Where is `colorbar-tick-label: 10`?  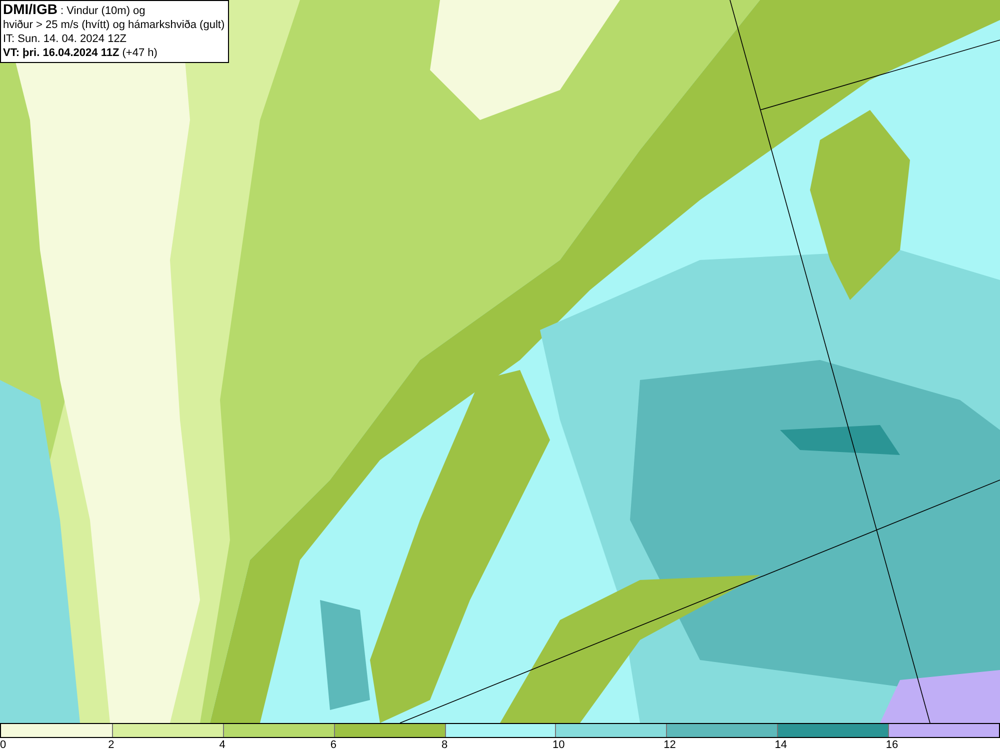
colorbar-tick-label: 10 is located at coordinates (558, 745).